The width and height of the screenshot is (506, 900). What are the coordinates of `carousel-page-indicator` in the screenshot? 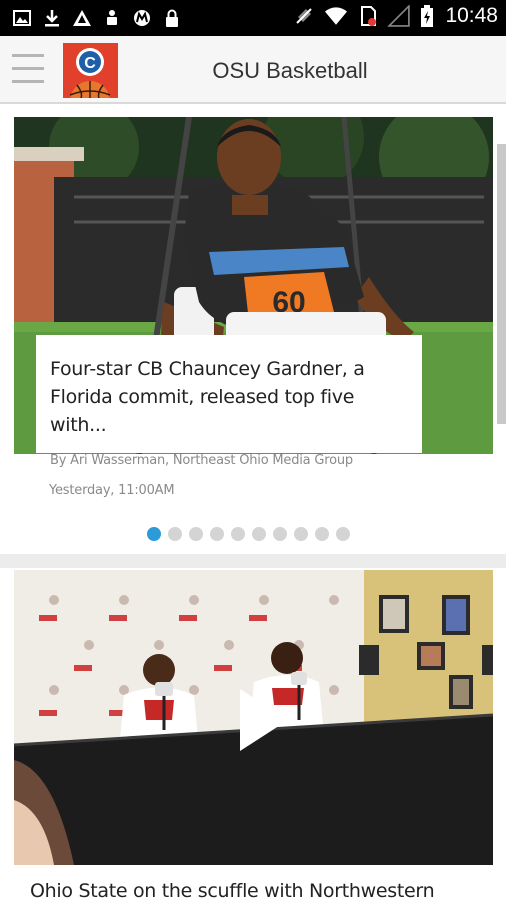 It's located at (248, 534).